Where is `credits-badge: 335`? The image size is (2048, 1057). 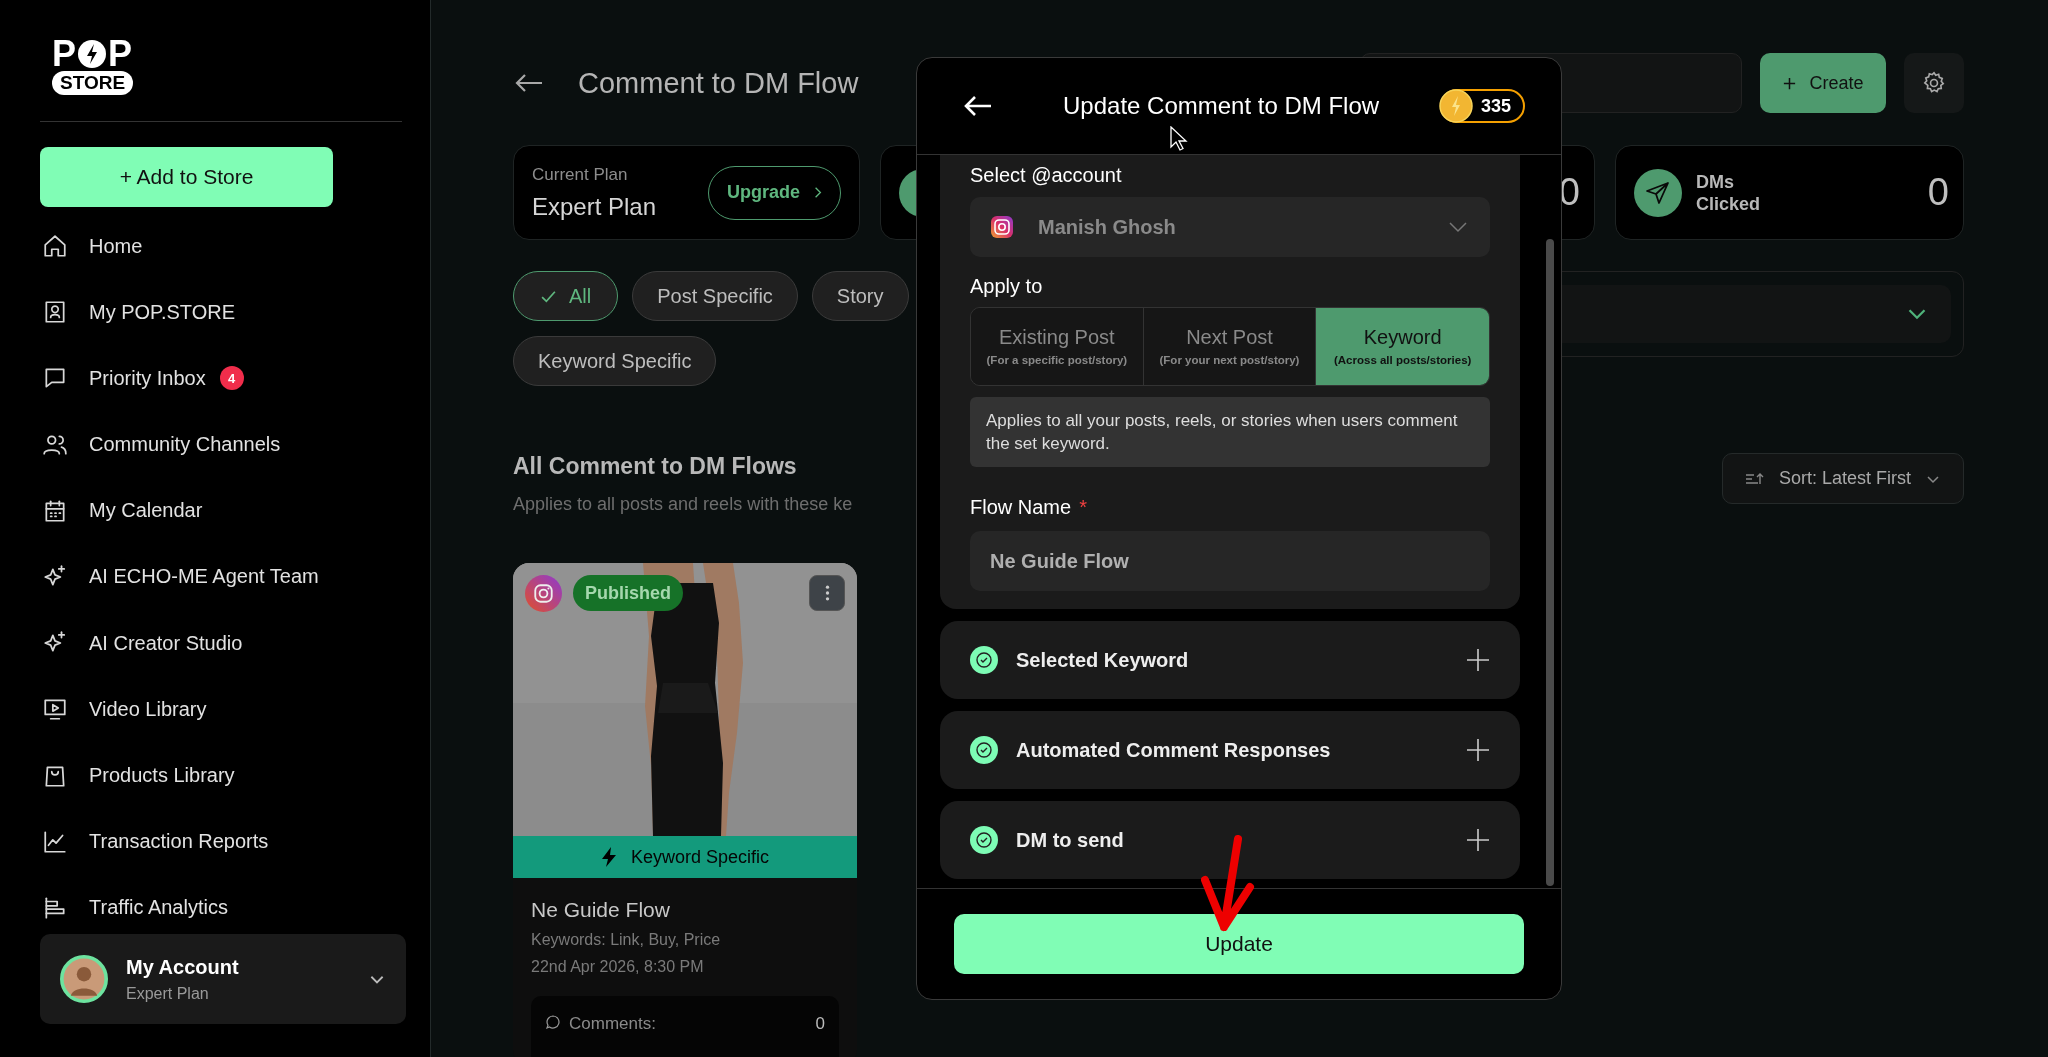
credits-badge: 335 is located at coordinates (1482, 106).